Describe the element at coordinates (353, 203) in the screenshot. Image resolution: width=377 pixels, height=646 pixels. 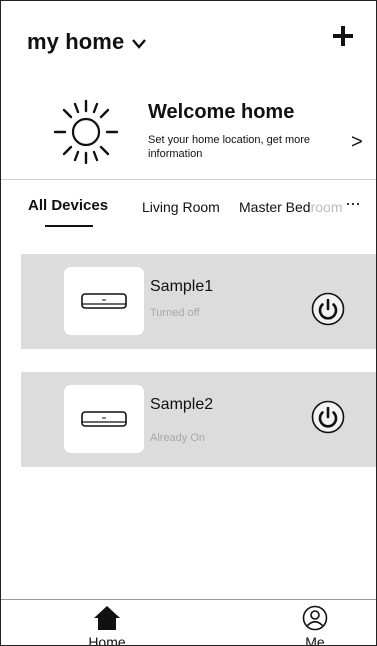
I see `more-tabs-icon: ···` at that location.